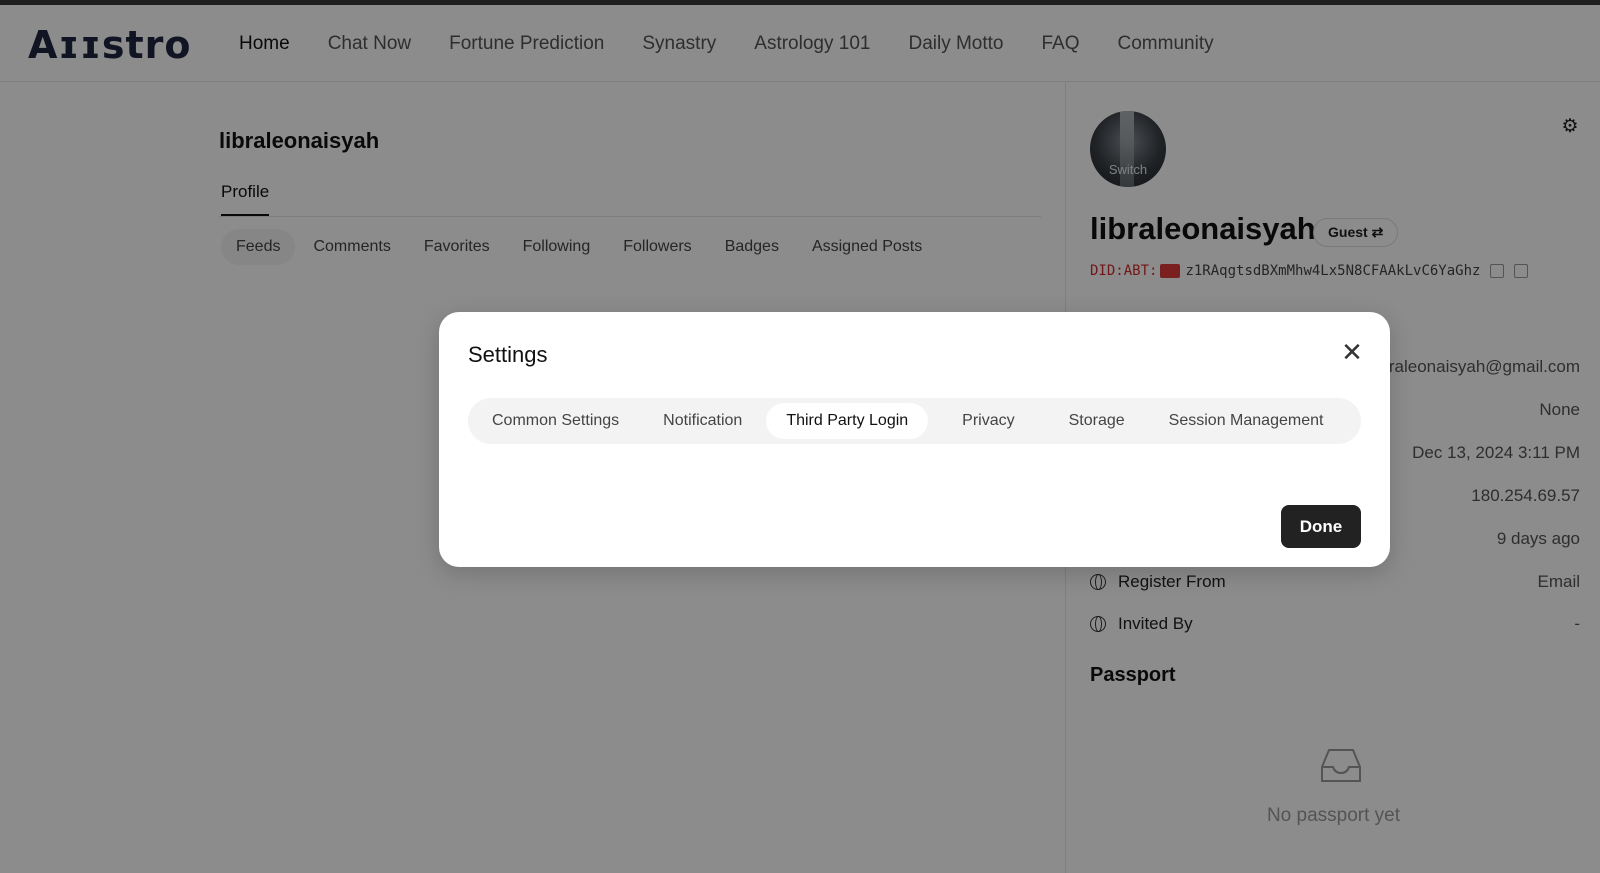  I want to click on tab-session-management: Session Management, so click(1246, 421).